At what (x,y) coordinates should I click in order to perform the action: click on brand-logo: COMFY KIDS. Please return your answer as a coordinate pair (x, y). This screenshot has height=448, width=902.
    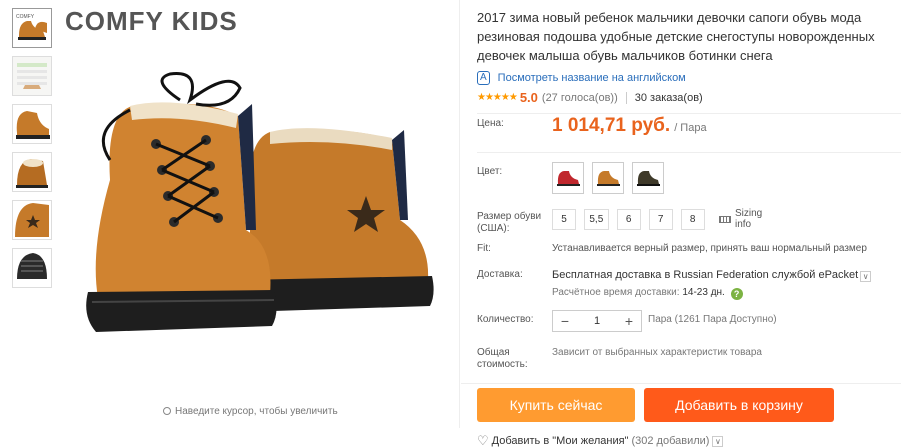
    Looking at the image, I should click on (151, 21).